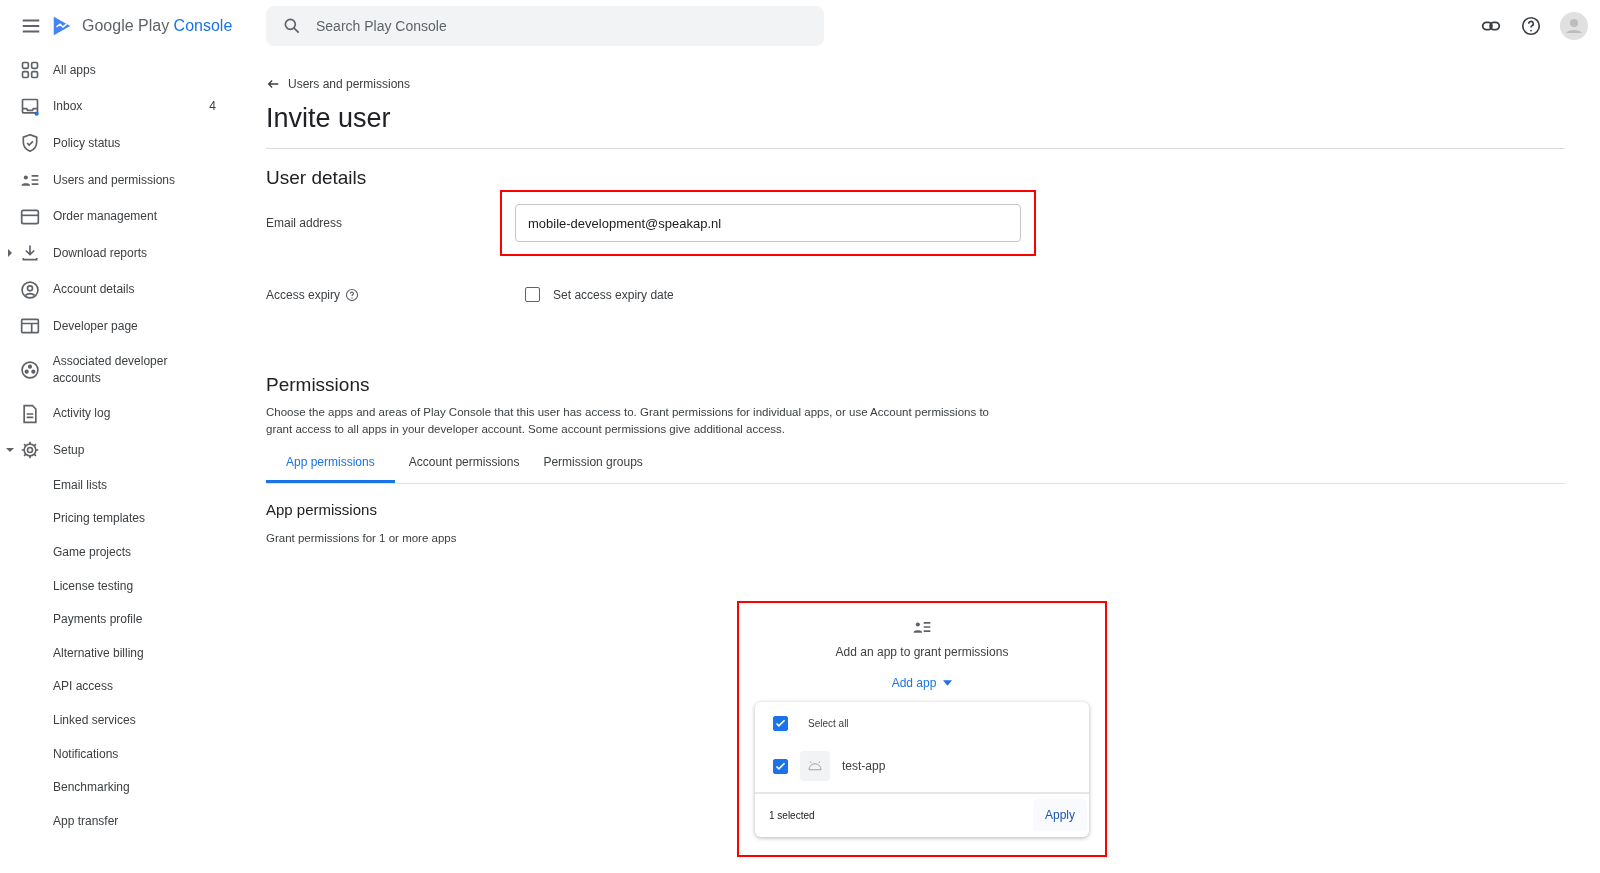  What do you see at coordinates (1059, 815) in the screenshot?
I see `apply-button: Apply` at bounding box center [1059, 815].